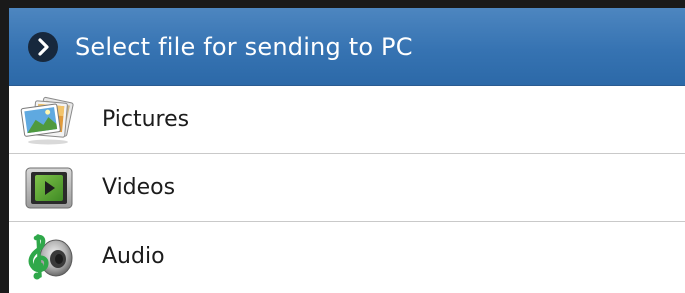 This screenshot has height=293, width=685. What do you see at coordinates (49, 120) in the screenshot?
I see `pictures-icon` at bounding box center [49, 120].